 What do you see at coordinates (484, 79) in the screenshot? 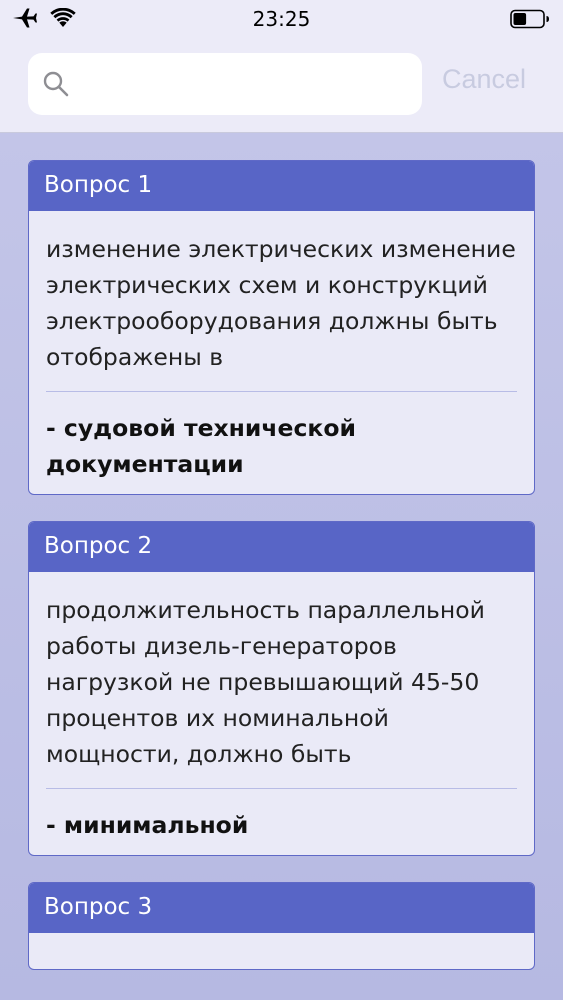
I see `cancel-button: Cancel` at bounding box center [484, 79].